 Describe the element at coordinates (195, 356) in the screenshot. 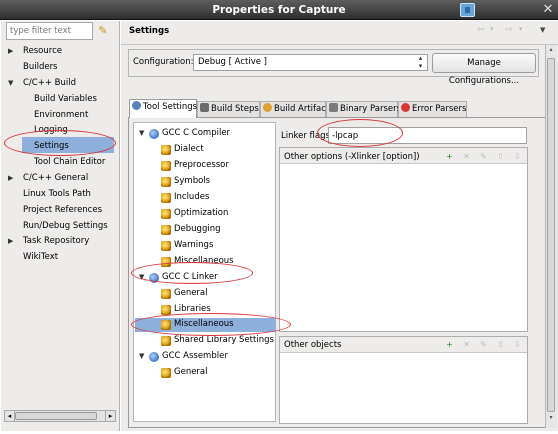

I see `tree-item-gcc-assembler: GCC Assembler` at that location.